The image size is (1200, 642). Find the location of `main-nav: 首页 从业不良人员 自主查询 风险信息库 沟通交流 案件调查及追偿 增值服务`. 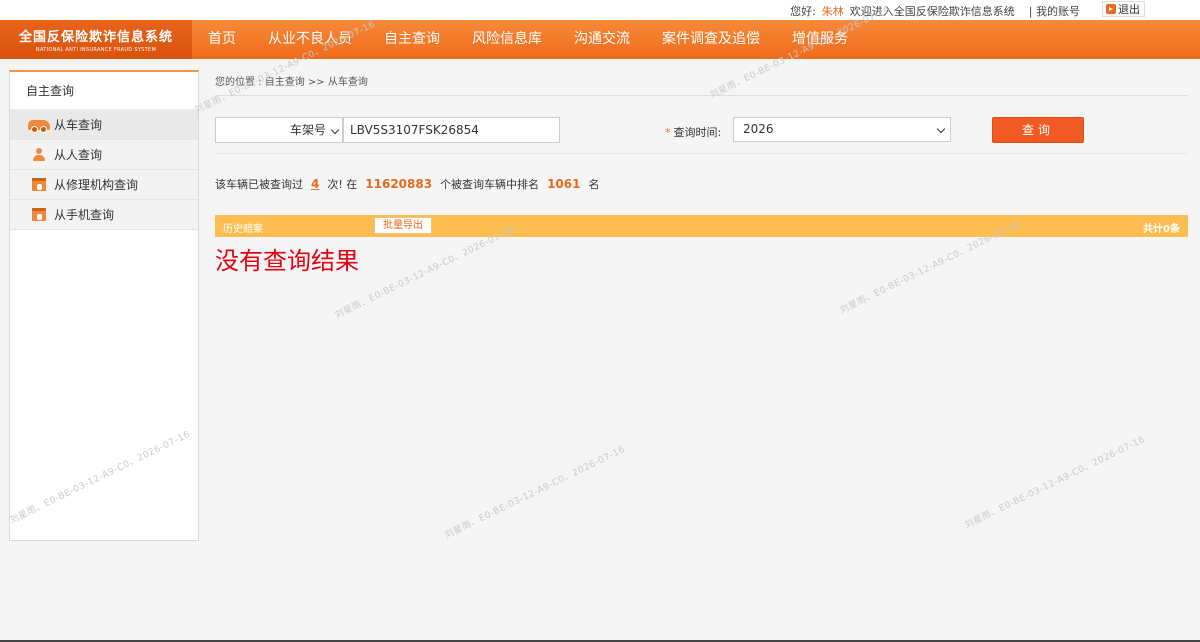

main-nav: 首页 从业不良人员 自主查询 风险信息库 沟通交流 案件调查及追偿 增值服务 is located at coordinates (528, 39).